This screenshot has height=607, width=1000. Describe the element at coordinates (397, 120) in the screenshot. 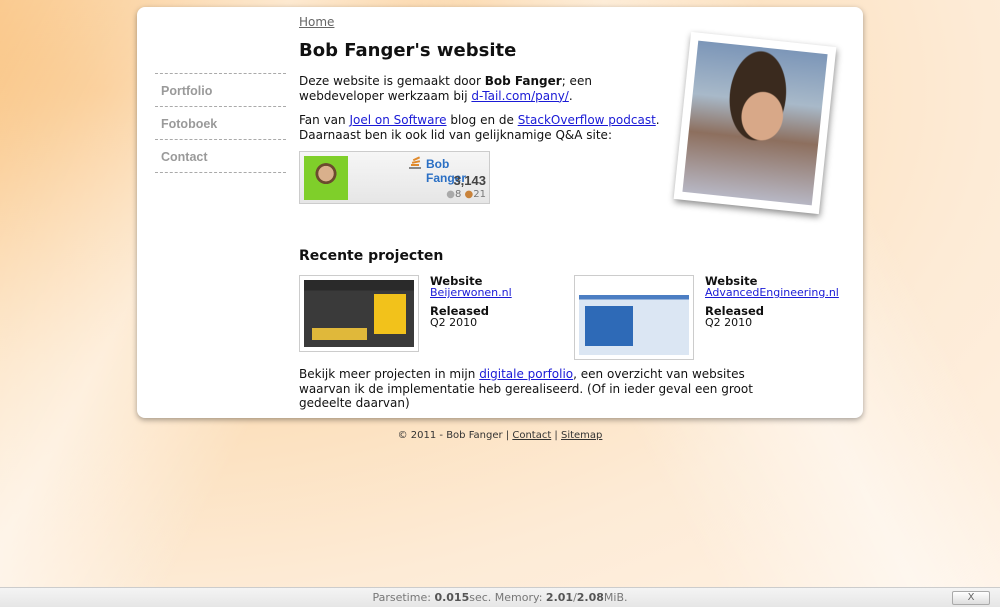

I see `joel-on-software-link: Joel on Software` at that location.